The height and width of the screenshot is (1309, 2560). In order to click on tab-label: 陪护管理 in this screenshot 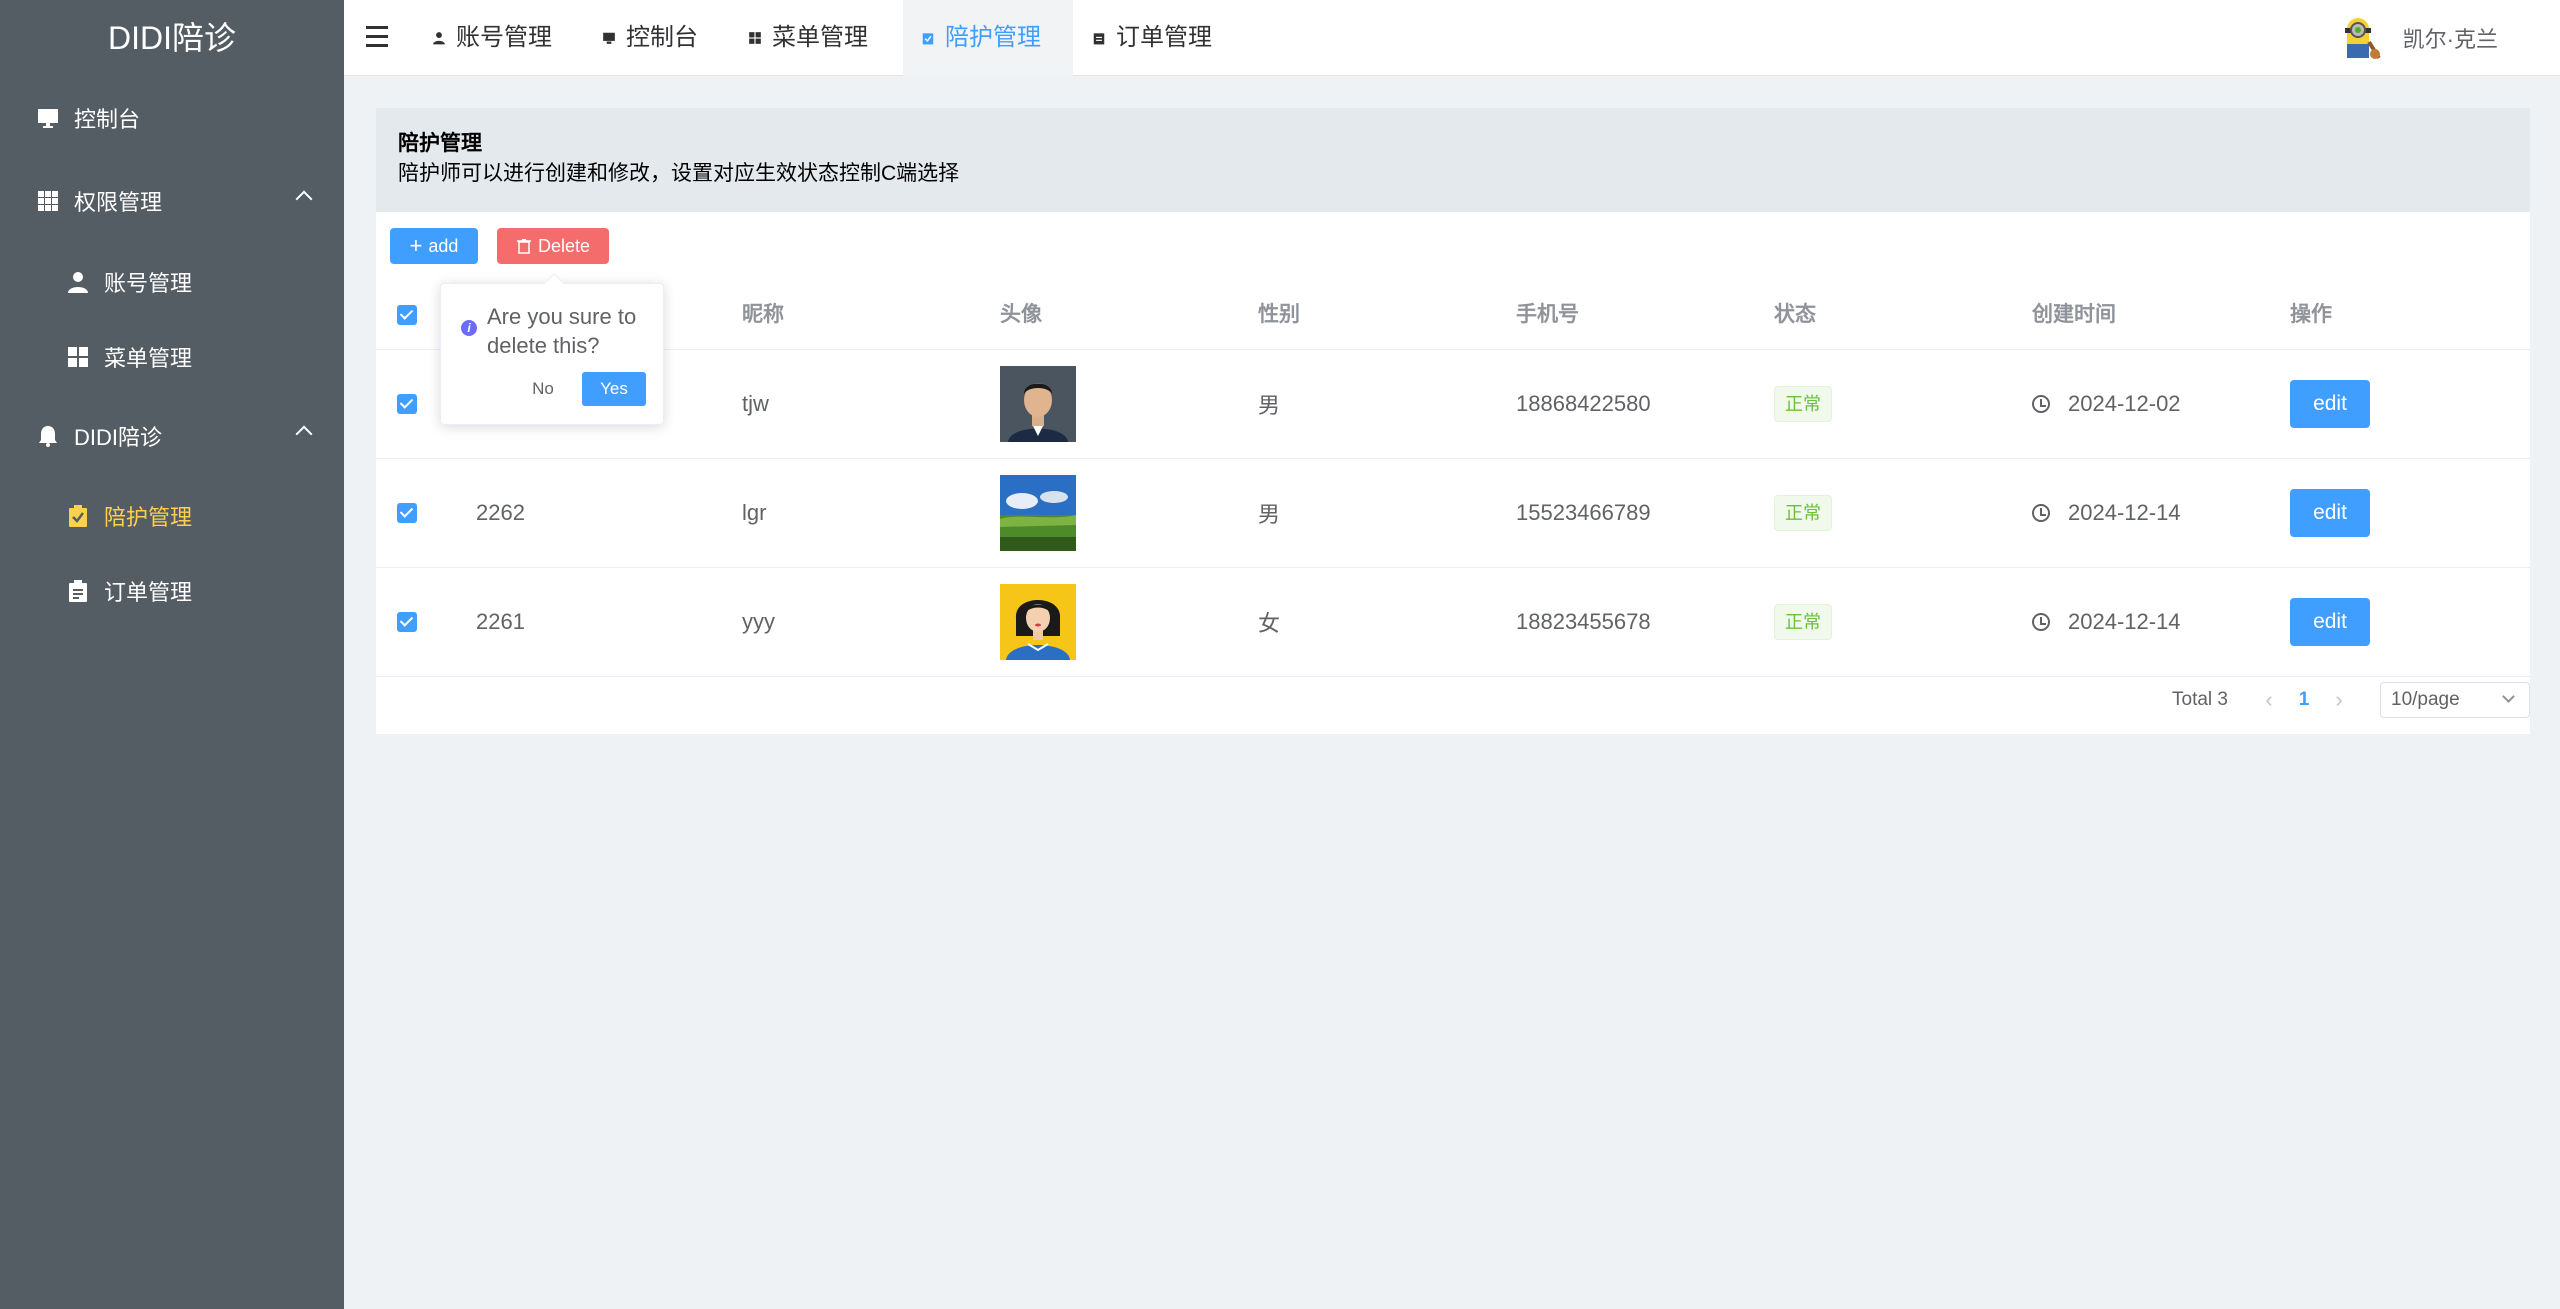, I will do `click(993, 37)`.